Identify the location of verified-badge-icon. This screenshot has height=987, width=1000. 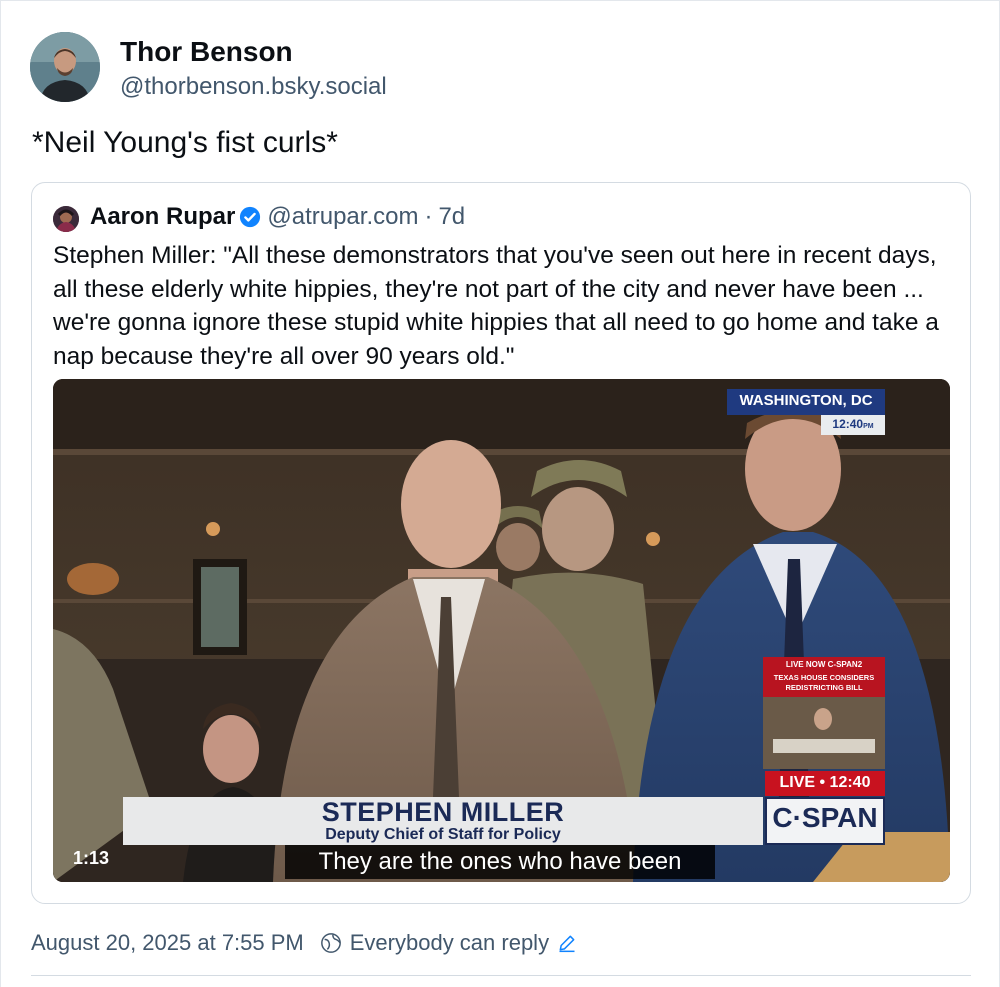
(250, 217).